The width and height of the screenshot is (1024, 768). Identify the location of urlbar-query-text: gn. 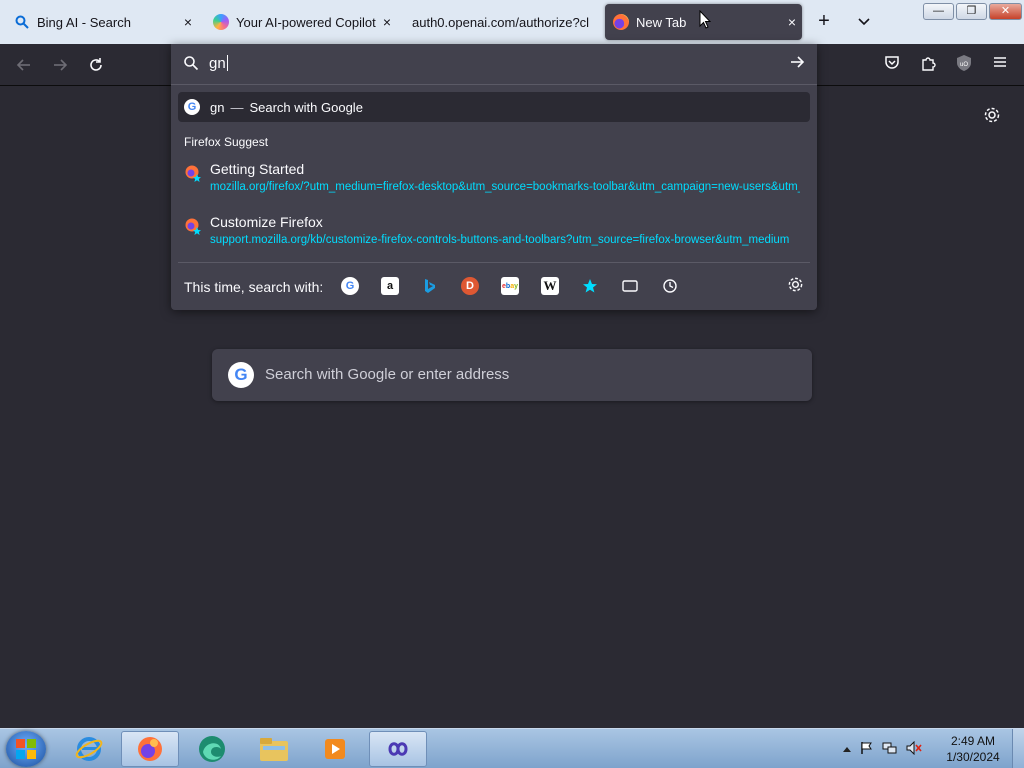
(217, 63).